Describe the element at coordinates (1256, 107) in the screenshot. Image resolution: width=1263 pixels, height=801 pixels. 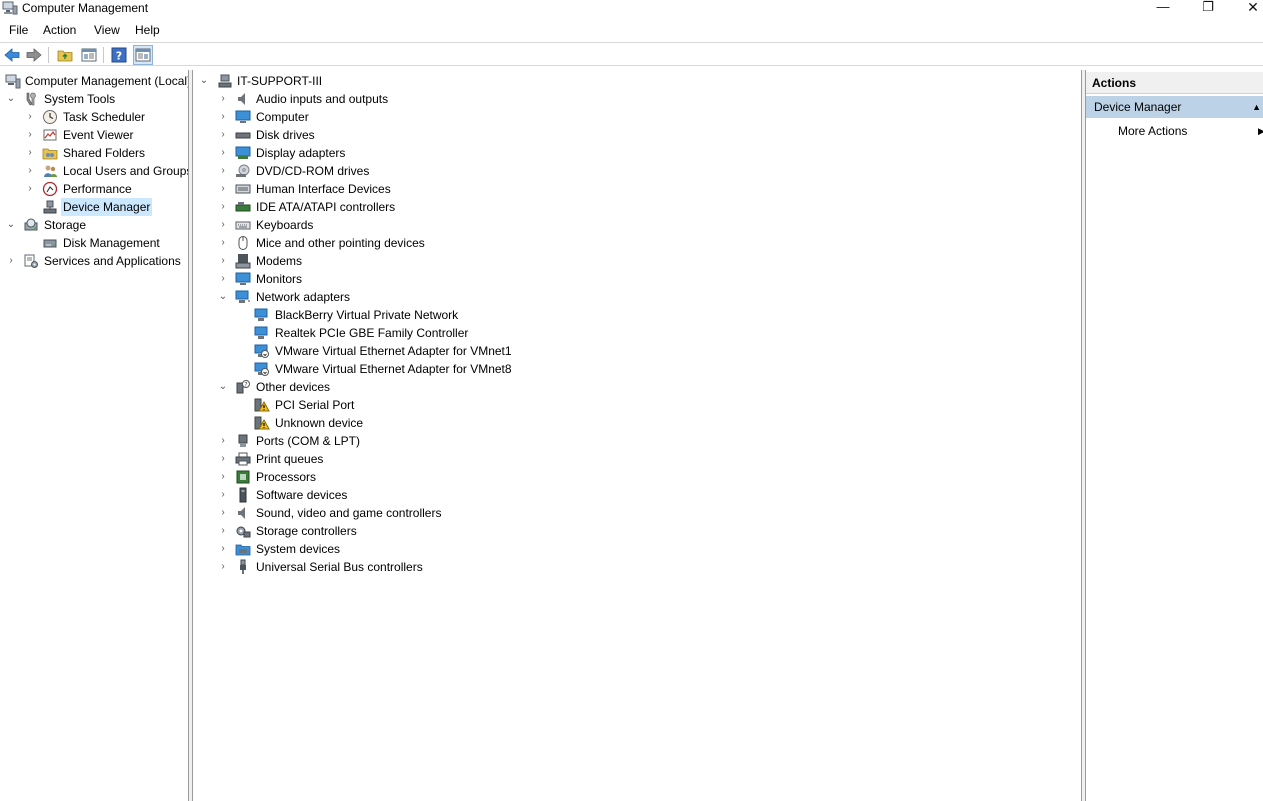
I see `collapse-arrow-icon: ▲` at that location.